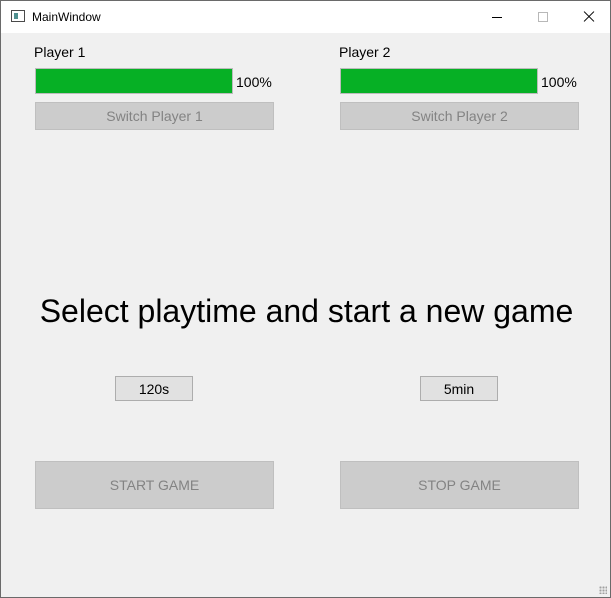  Describe the element at coordinates (459, 485) in the screenshot. I see `stop-game-button: STOP GAME` at that location.